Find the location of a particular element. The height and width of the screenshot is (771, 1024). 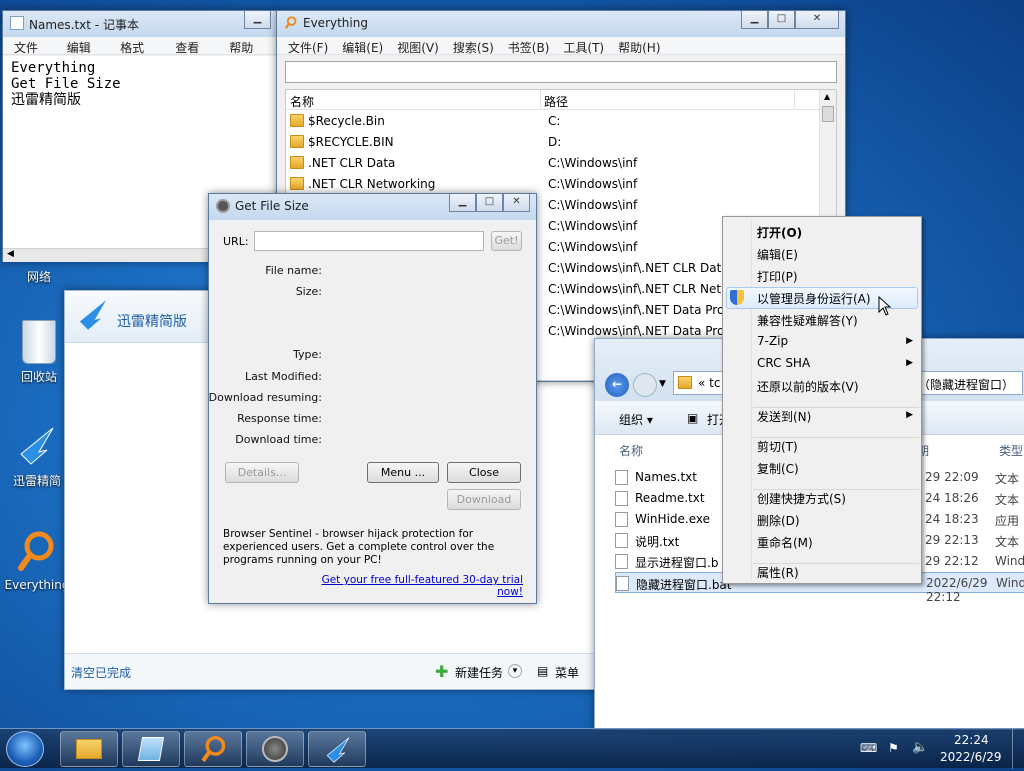

new-task-icon: ✚ is located at coordinates (441, 671).